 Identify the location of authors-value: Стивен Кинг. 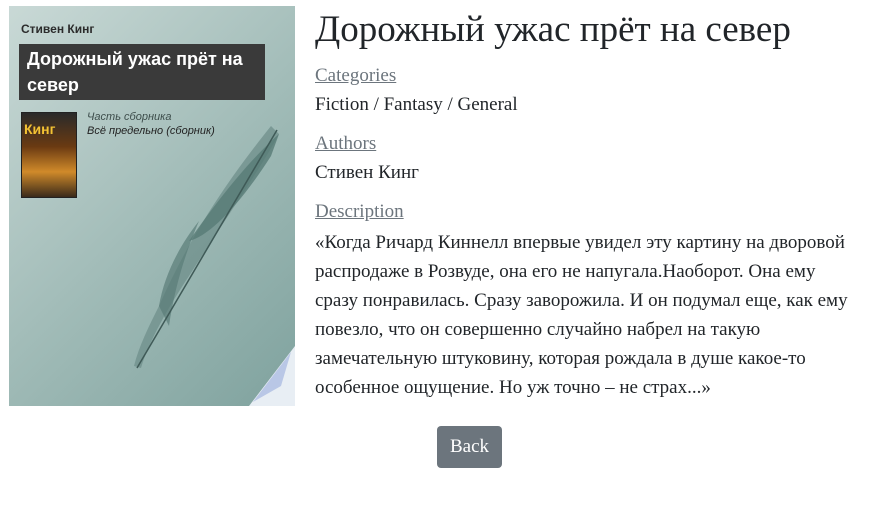
(367, 172).